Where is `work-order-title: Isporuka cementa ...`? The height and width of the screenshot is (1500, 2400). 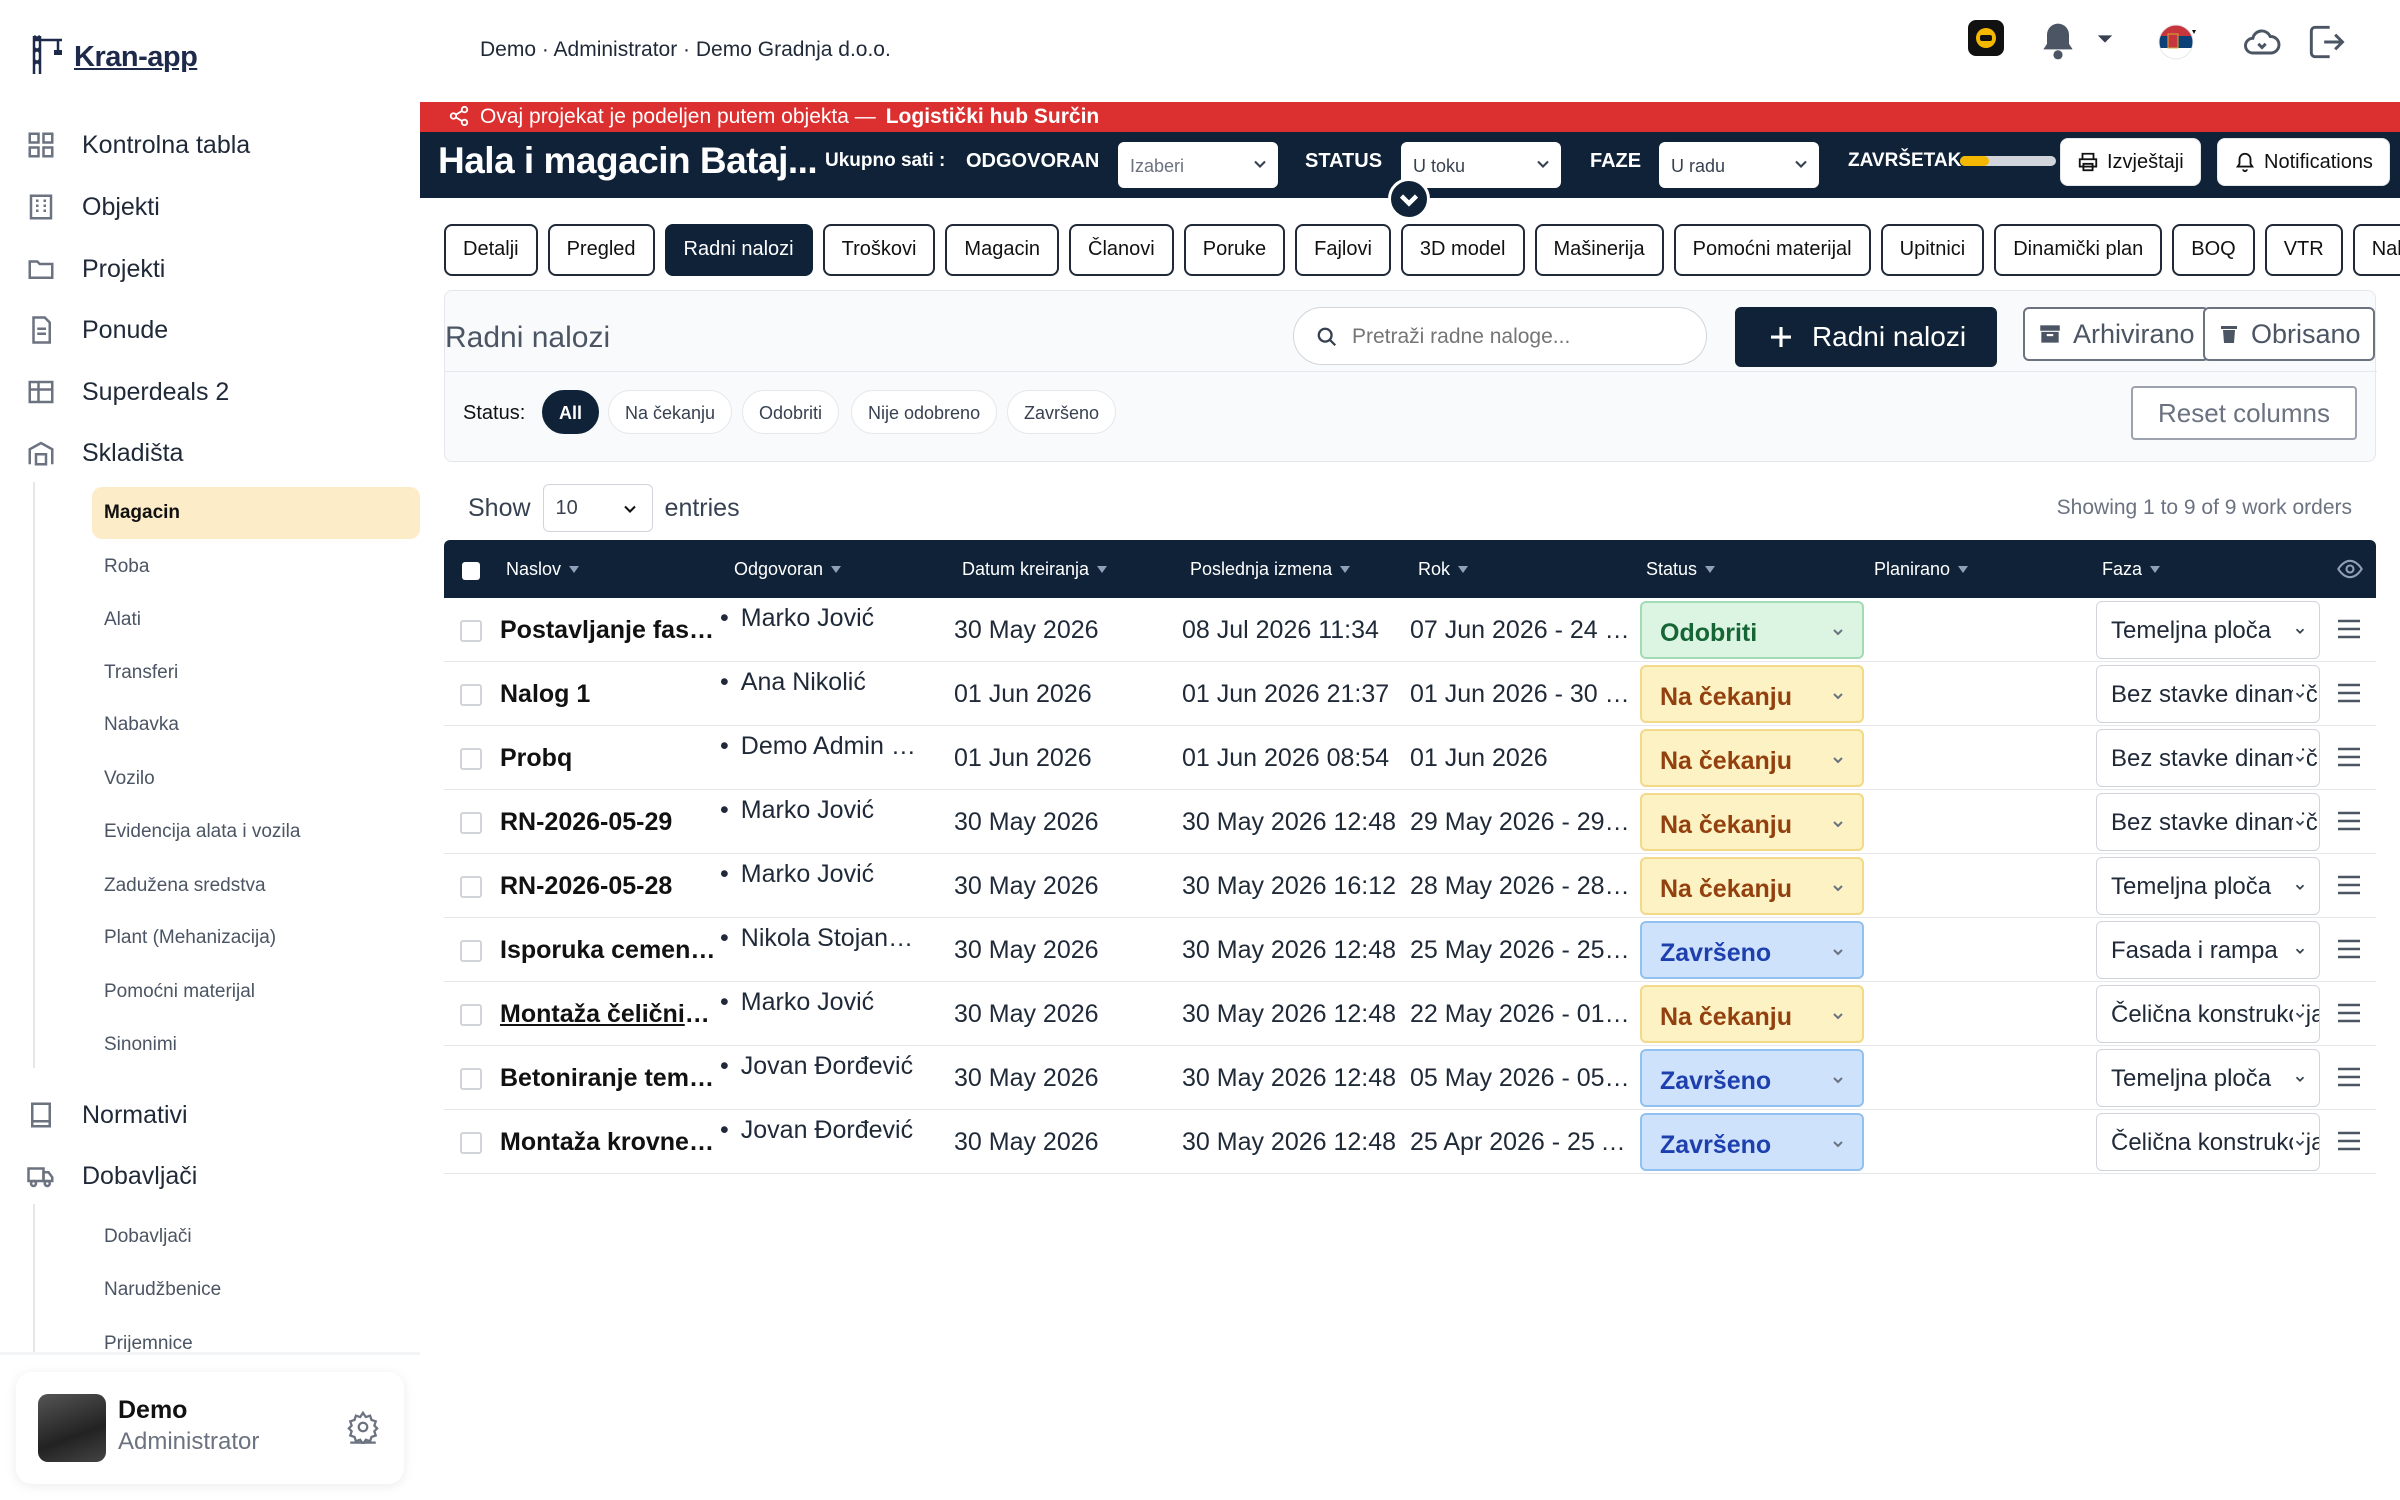
work-order-title: Isporuka cementa ... is located at coordinates (610, 950).